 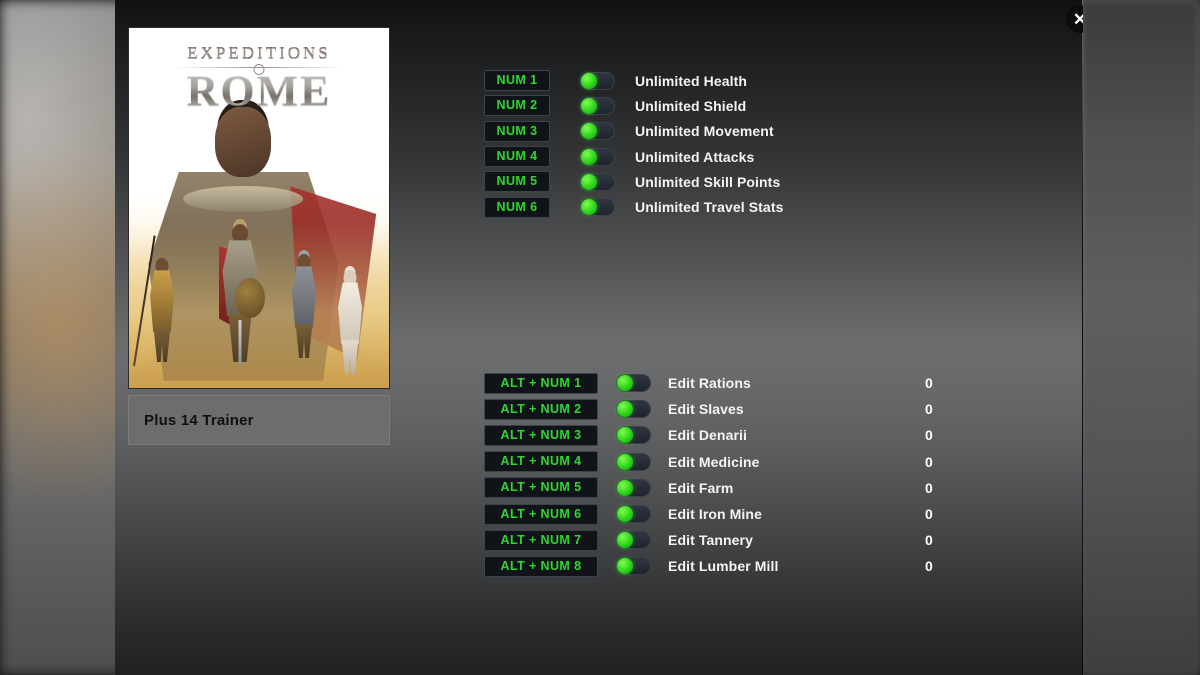 I want to click on cheat-label: Edit Iron Mine, so click(x=715, y=514).